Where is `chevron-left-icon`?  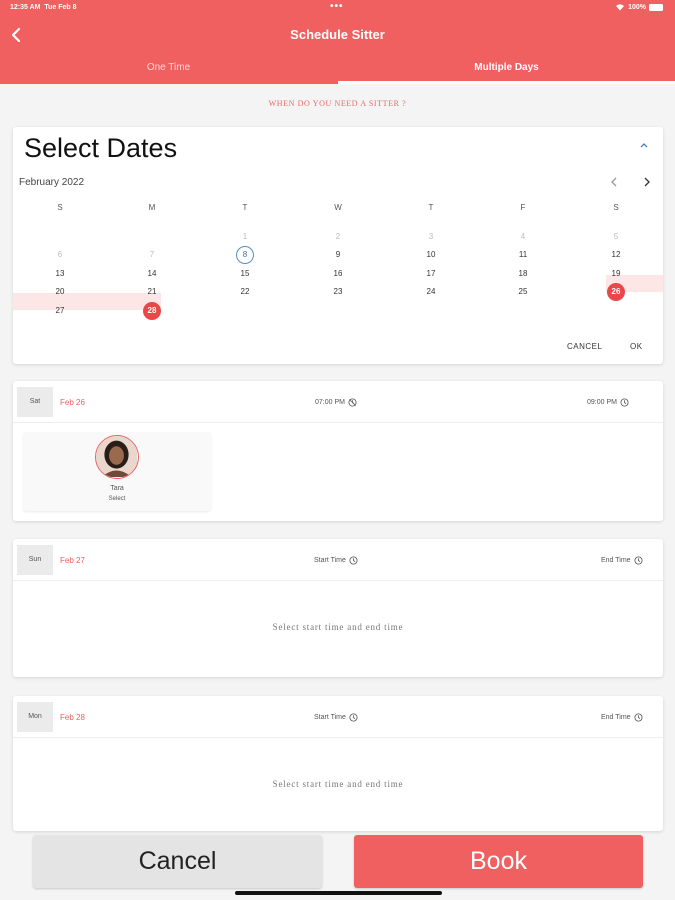 chevron-left-icon is located at coordinates (614, 182).